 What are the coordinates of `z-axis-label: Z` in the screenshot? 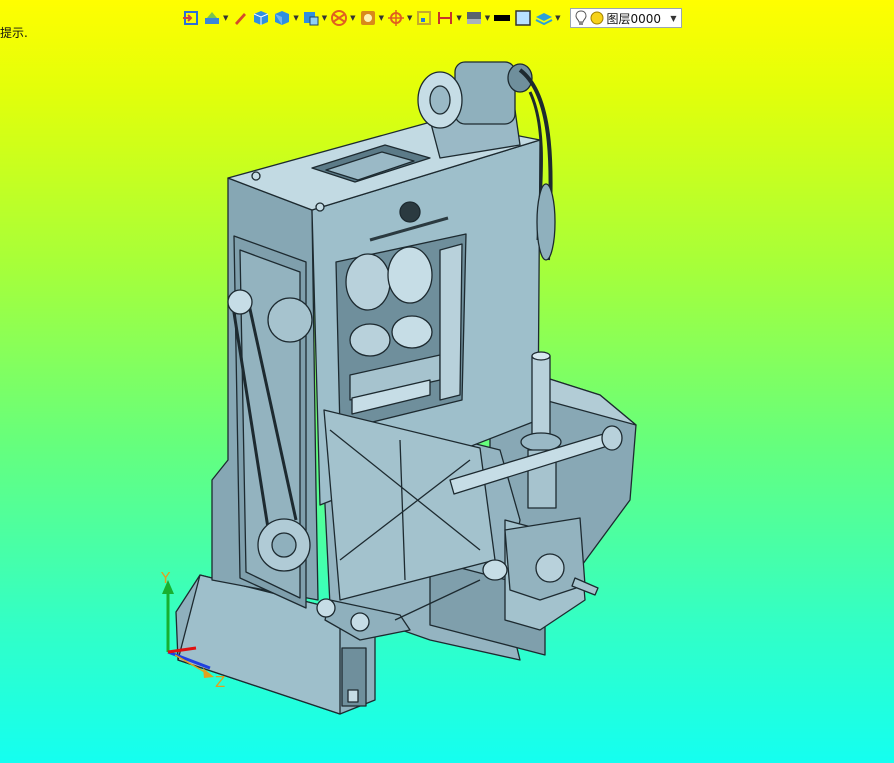 It's located at (220, 682).